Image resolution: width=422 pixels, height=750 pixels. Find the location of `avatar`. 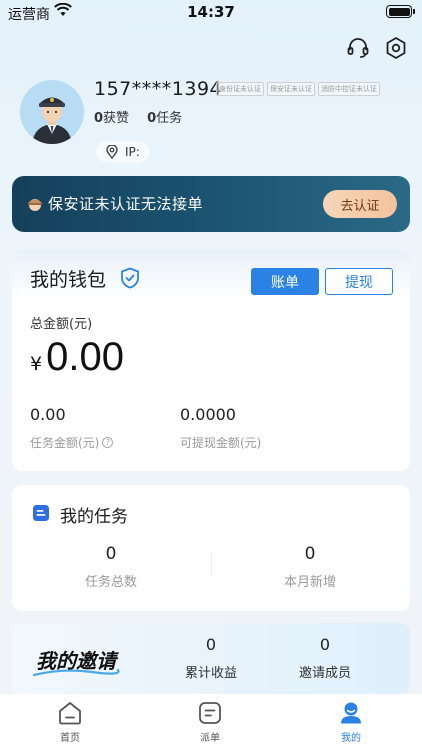

avatar is located at coordinates (52, 112).